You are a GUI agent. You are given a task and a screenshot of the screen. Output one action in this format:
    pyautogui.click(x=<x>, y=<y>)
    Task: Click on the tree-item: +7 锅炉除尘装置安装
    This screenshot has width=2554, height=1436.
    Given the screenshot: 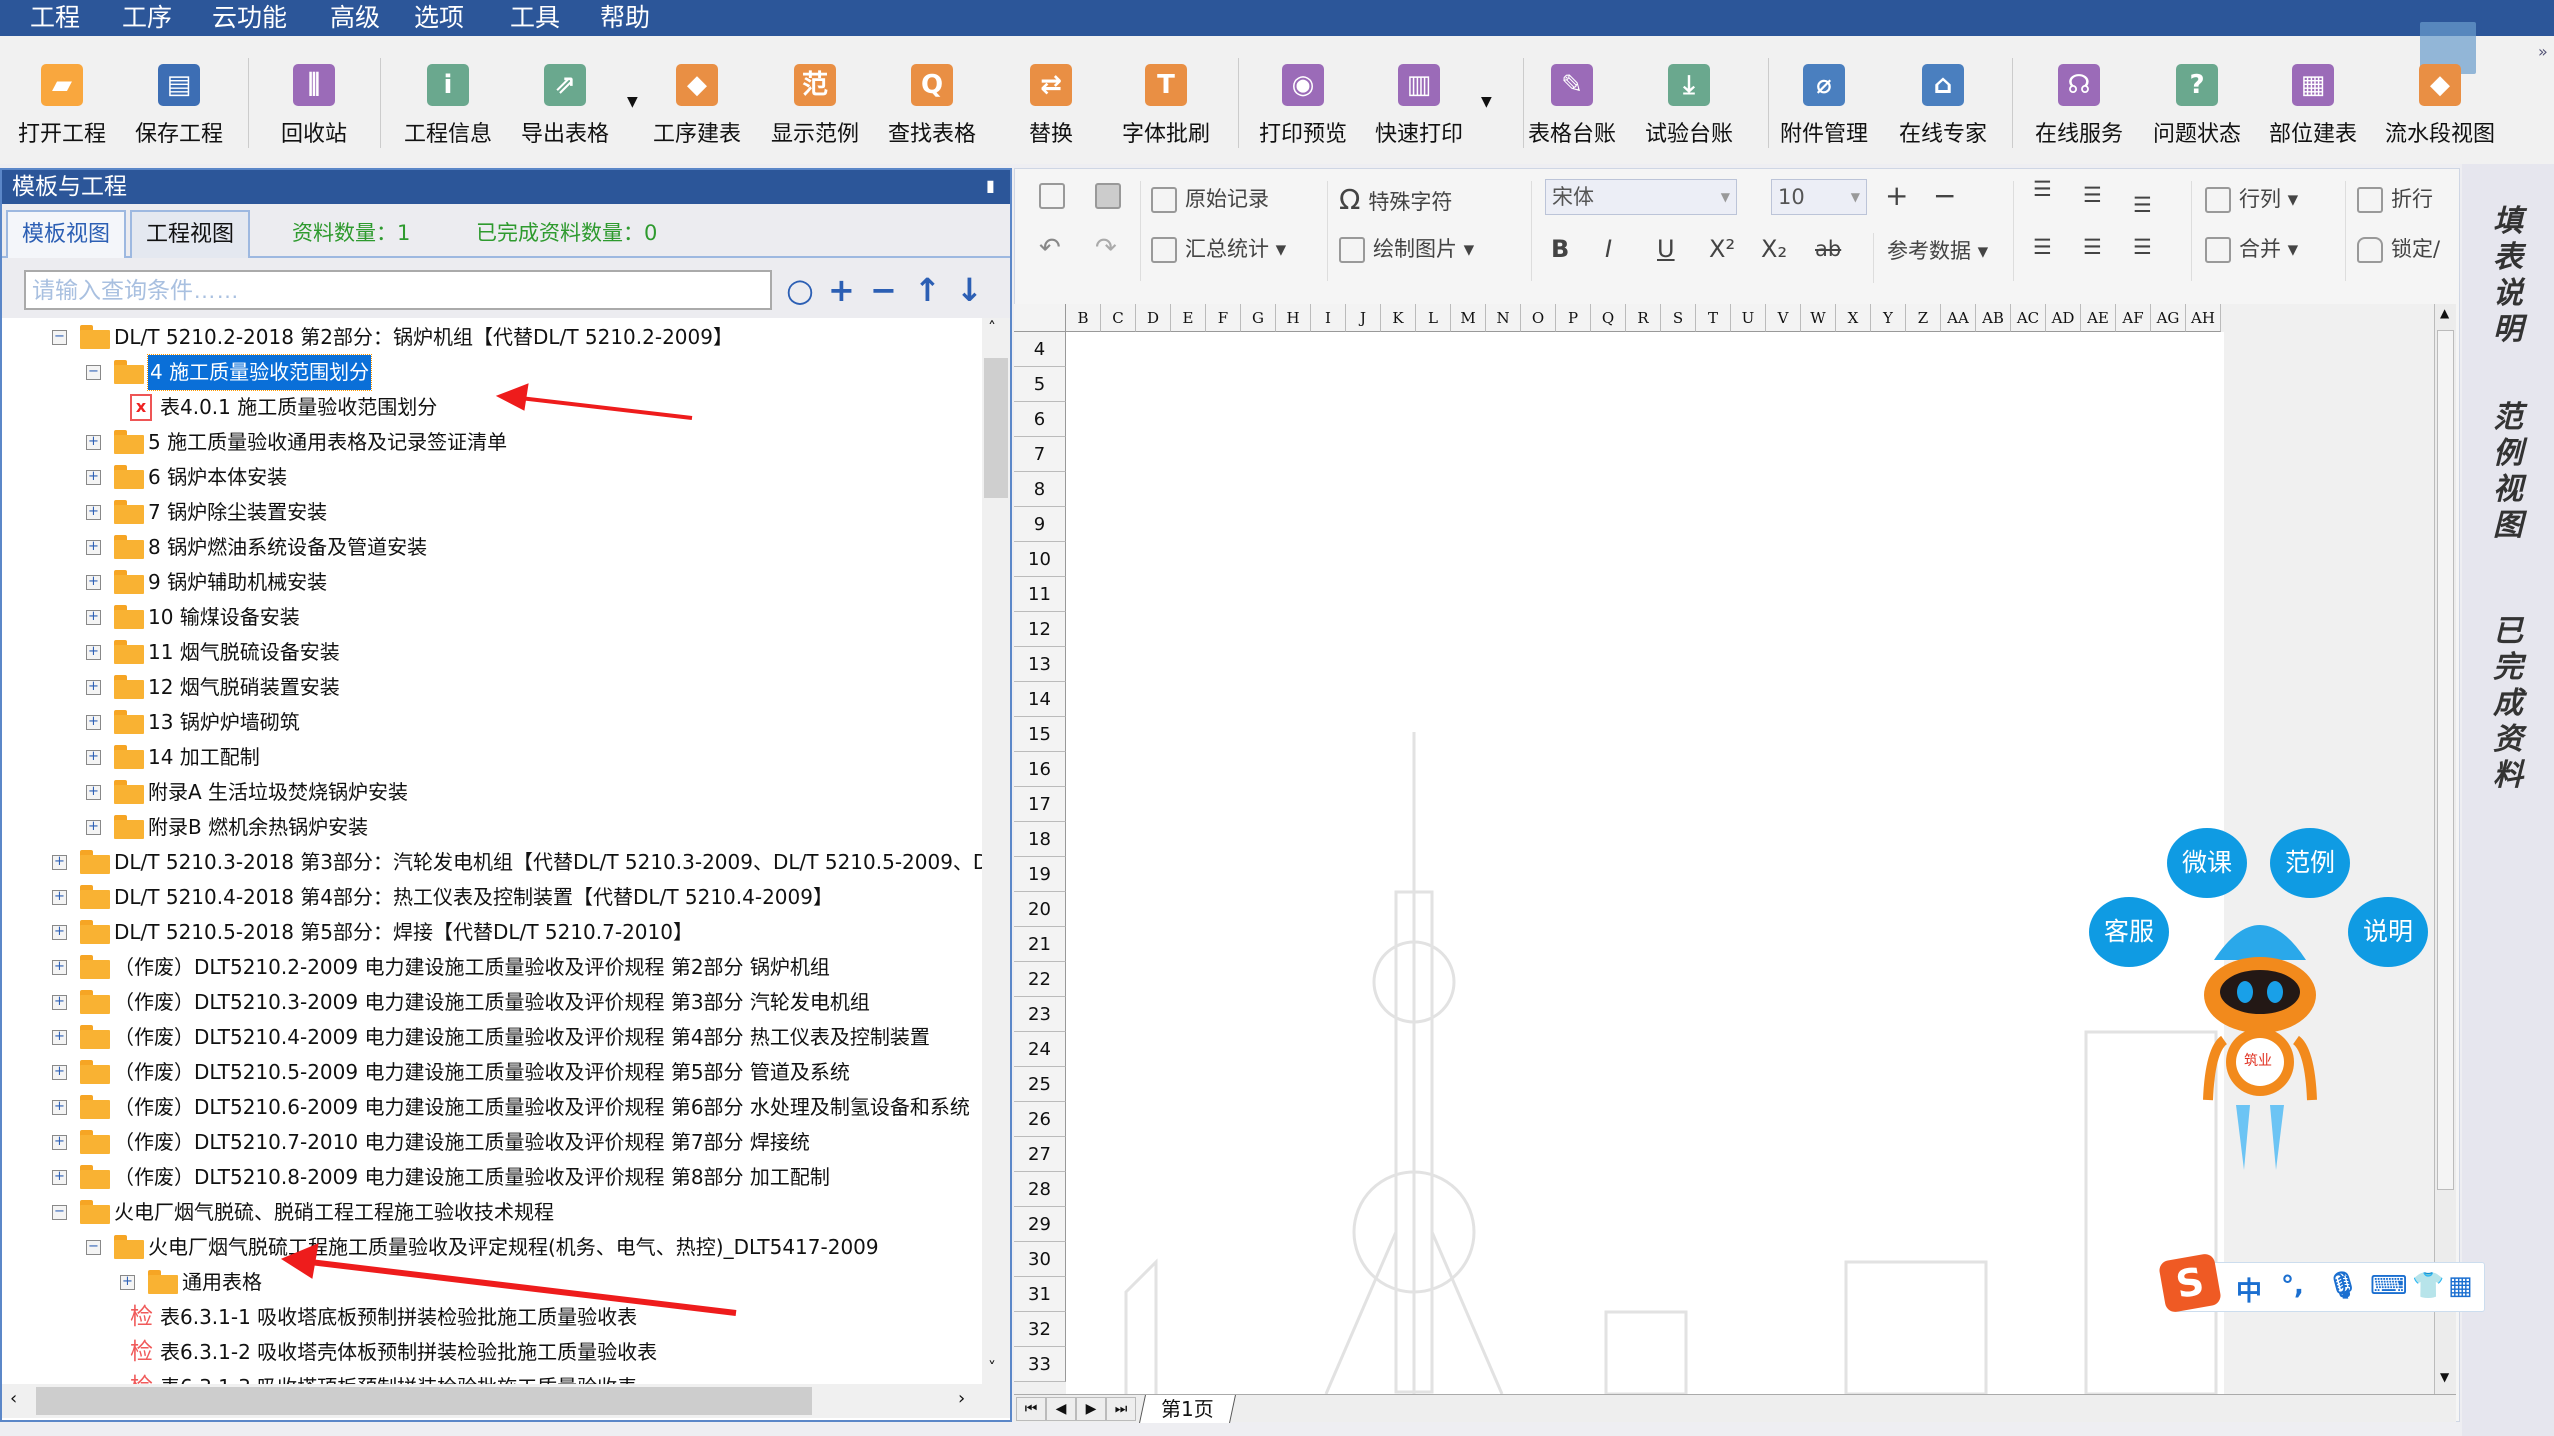 What is the action you would take?
    pyautogui.click(x=492, y=512)
    